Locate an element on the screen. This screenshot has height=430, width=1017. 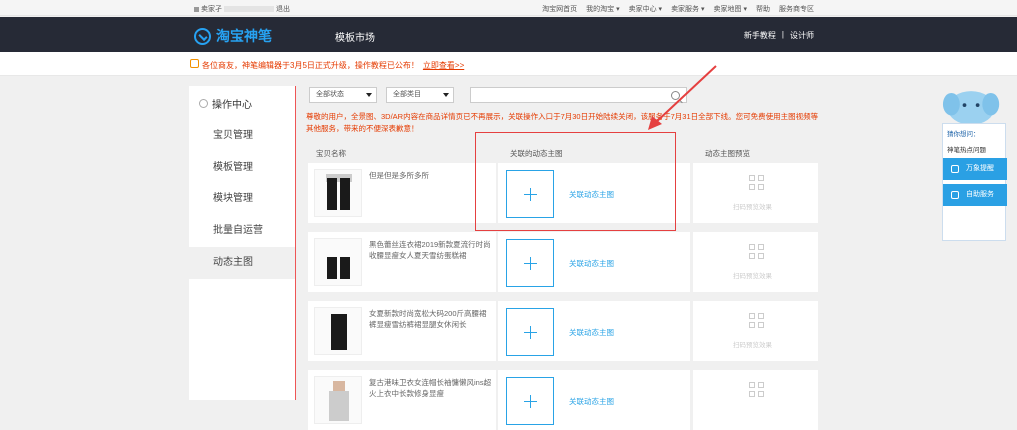
notice-view-link: 立即查看>> is located at coordinates (443, 65).